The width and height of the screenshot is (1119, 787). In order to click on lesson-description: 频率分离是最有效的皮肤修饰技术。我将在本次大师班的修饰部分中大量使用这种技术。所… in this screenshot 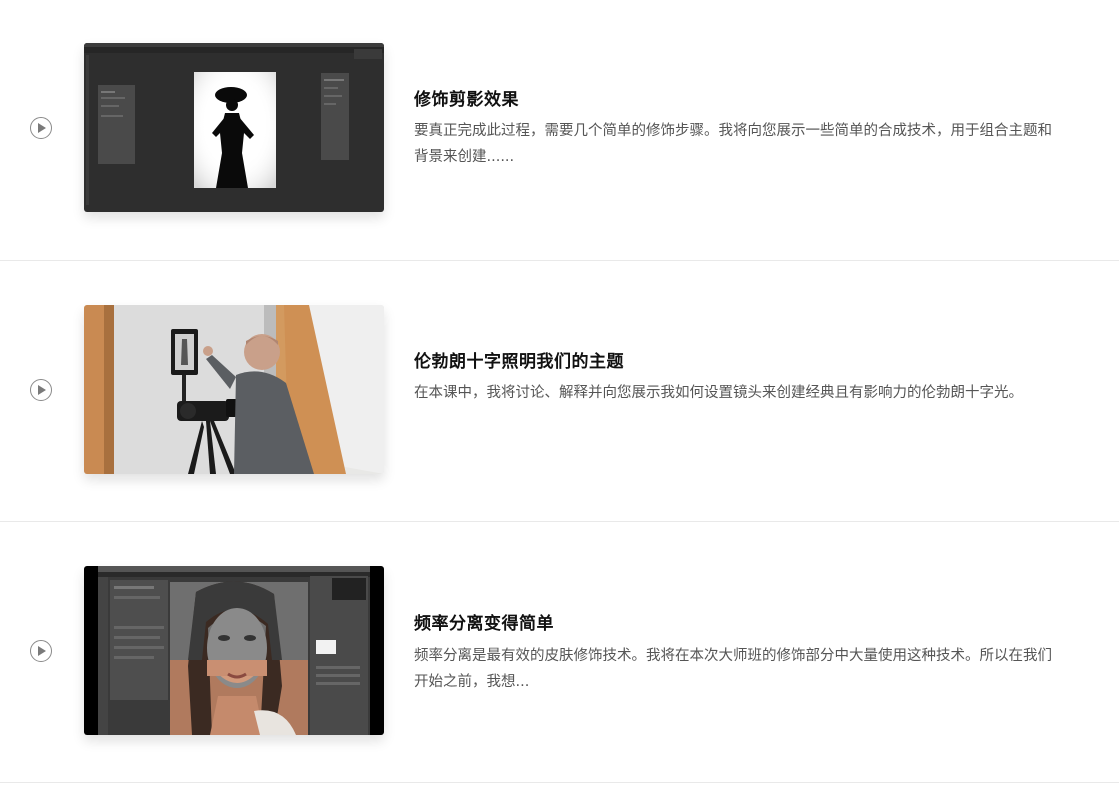, I will do `click(733, 669)`.